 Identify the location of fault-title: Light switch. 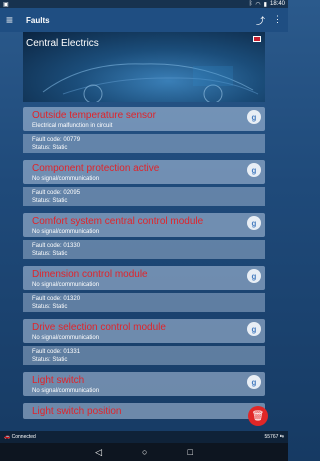
(58, 380).